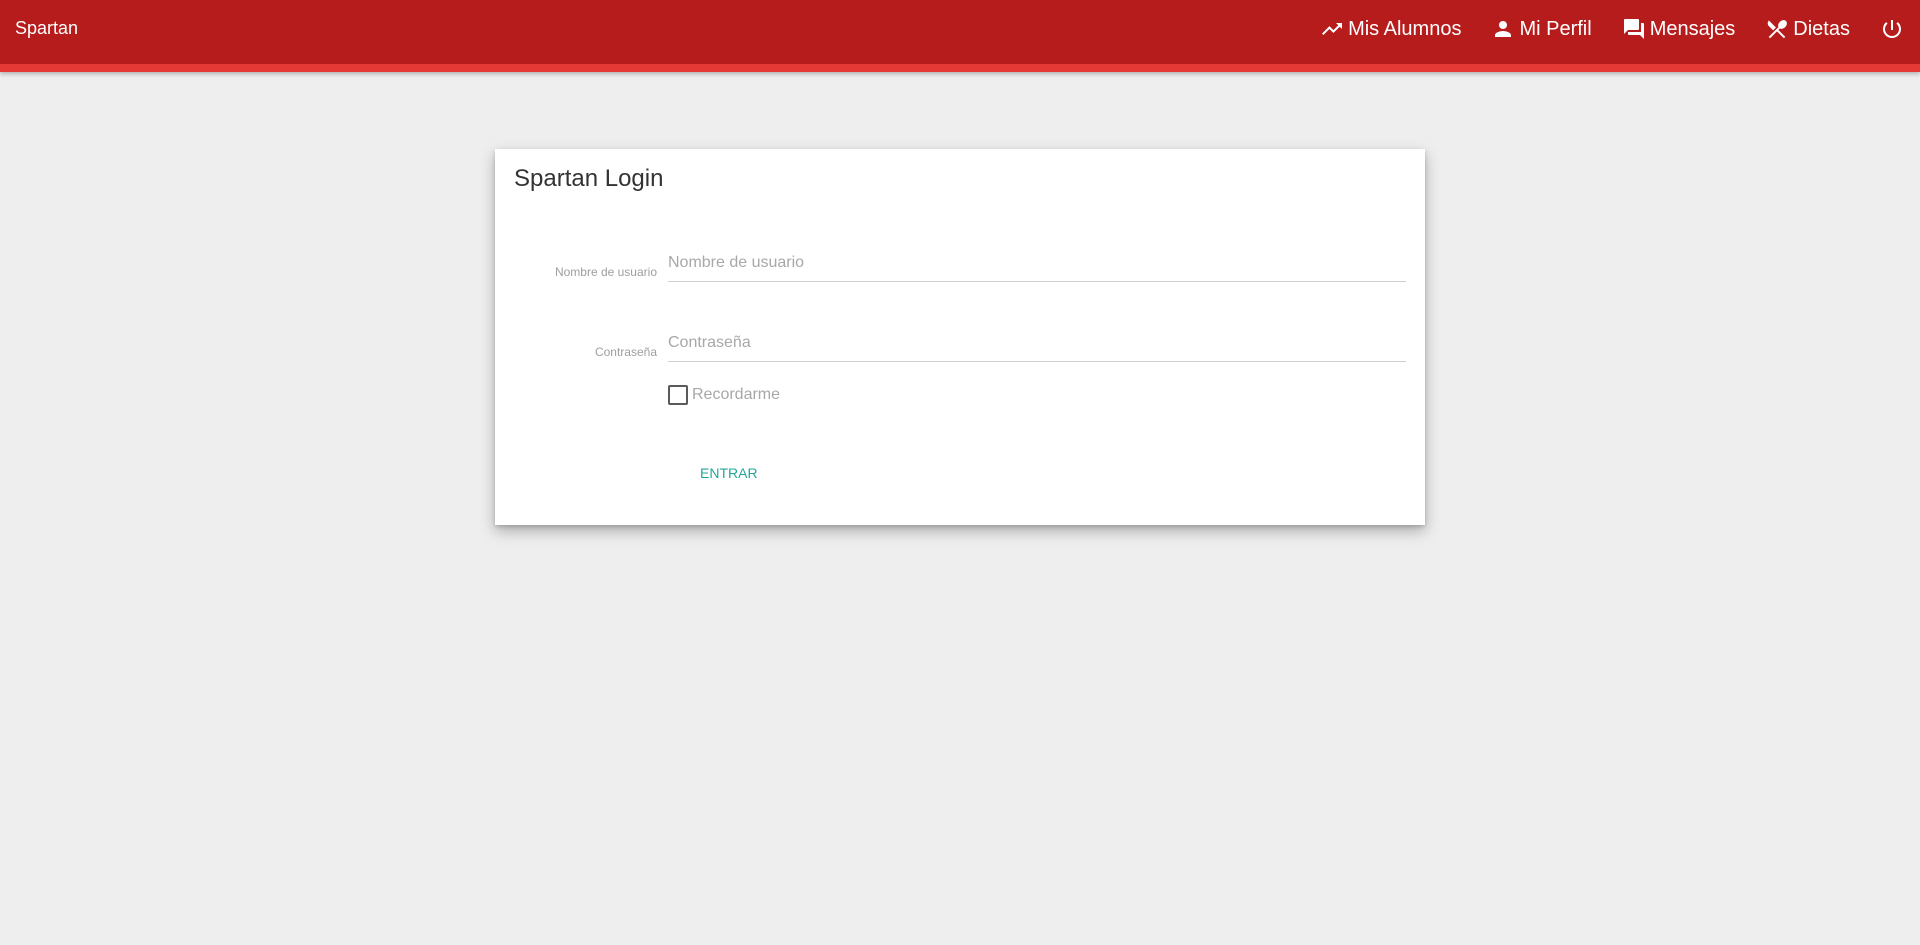 The image size is (1920, 945). Describe the element at coordinates (1037, 343) in the screenshot. I see `password-input` at that location.